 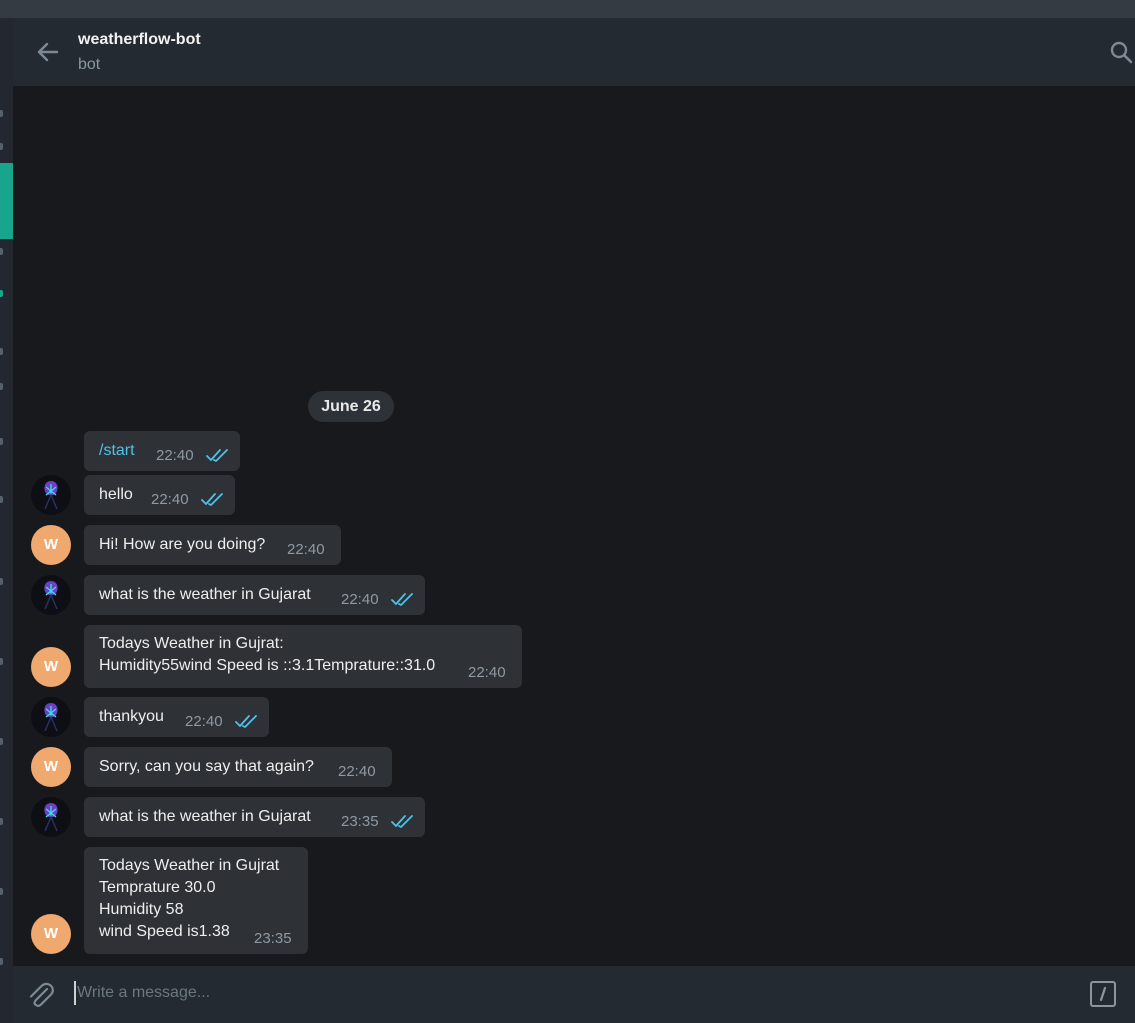 What do you see at coordinates (75, 993) in the screenshot?
I see `text-cursor` at bounding box center [75, 993].